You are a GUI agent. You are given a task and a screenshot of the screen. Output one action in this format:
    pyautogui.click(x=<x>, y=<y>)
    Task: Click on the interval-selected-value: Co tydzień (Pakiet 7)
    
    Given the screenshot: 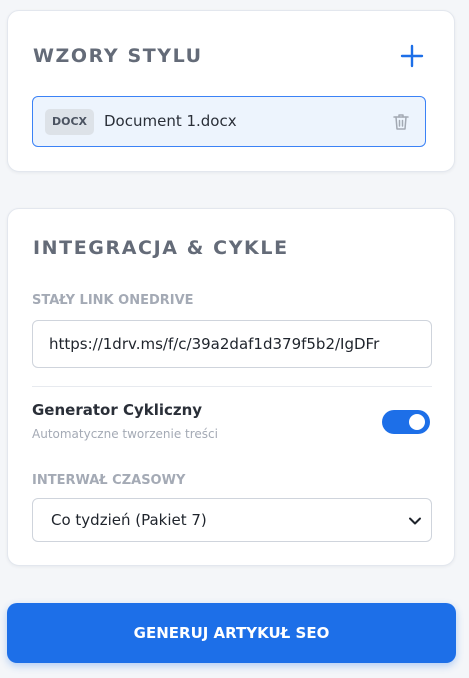 What is the action you would take?
    pyautogui.click(x=129, y=520)
    